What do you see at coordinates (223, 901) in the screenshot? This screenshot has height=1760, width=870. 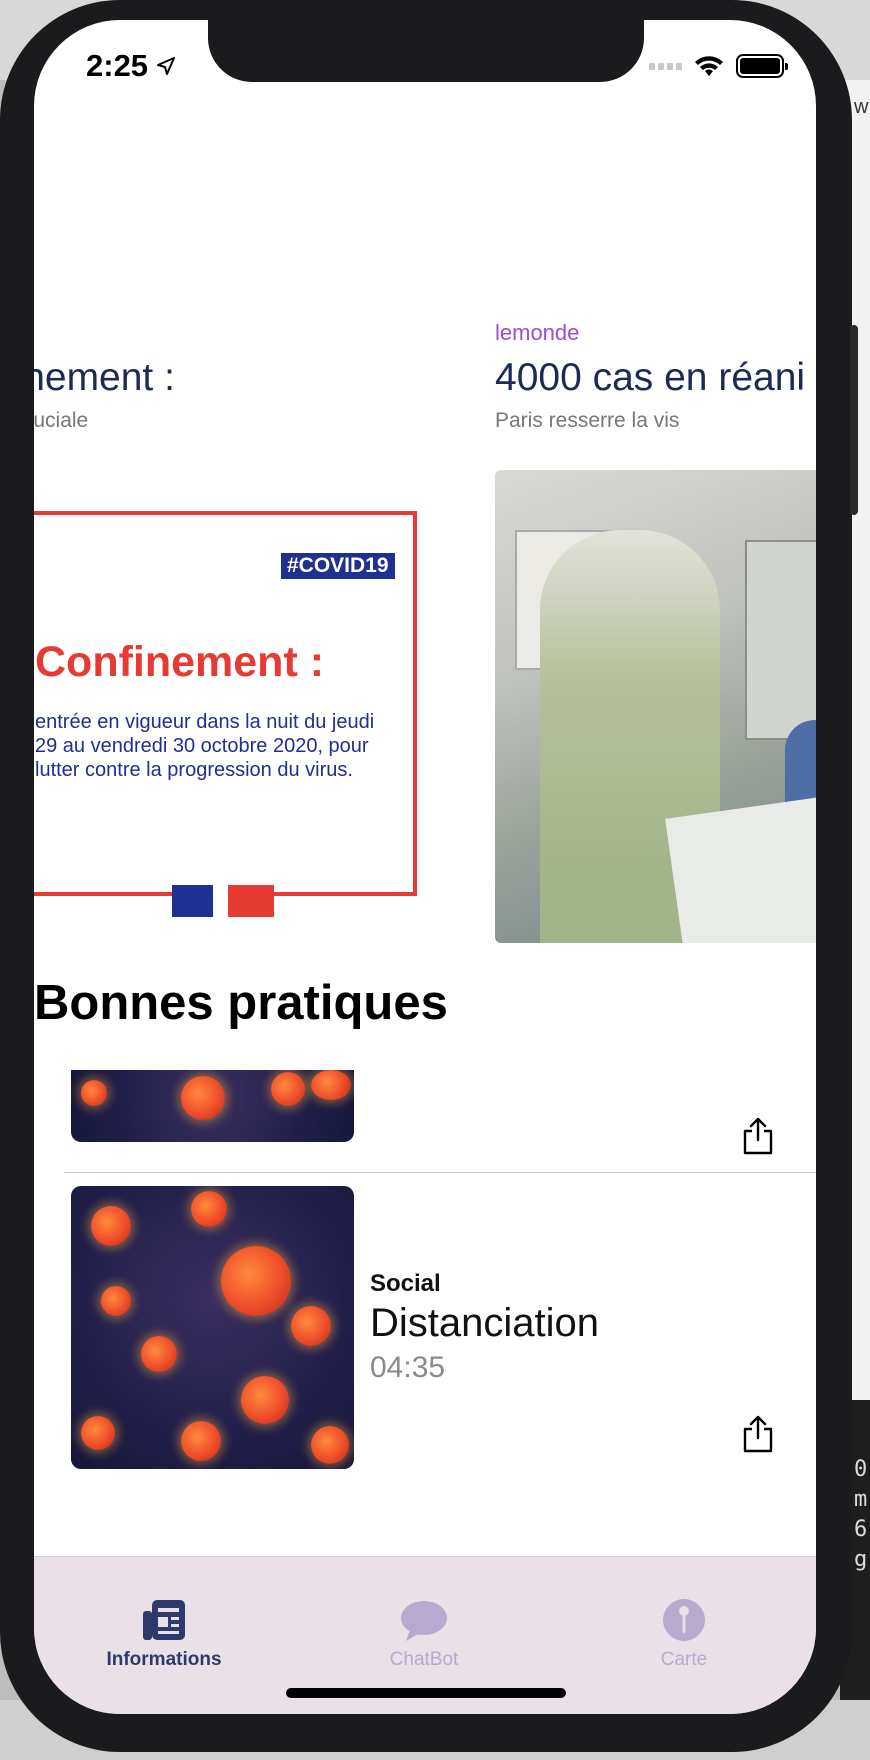 I see `french-flag-logo` at bounding box center [223, 901].